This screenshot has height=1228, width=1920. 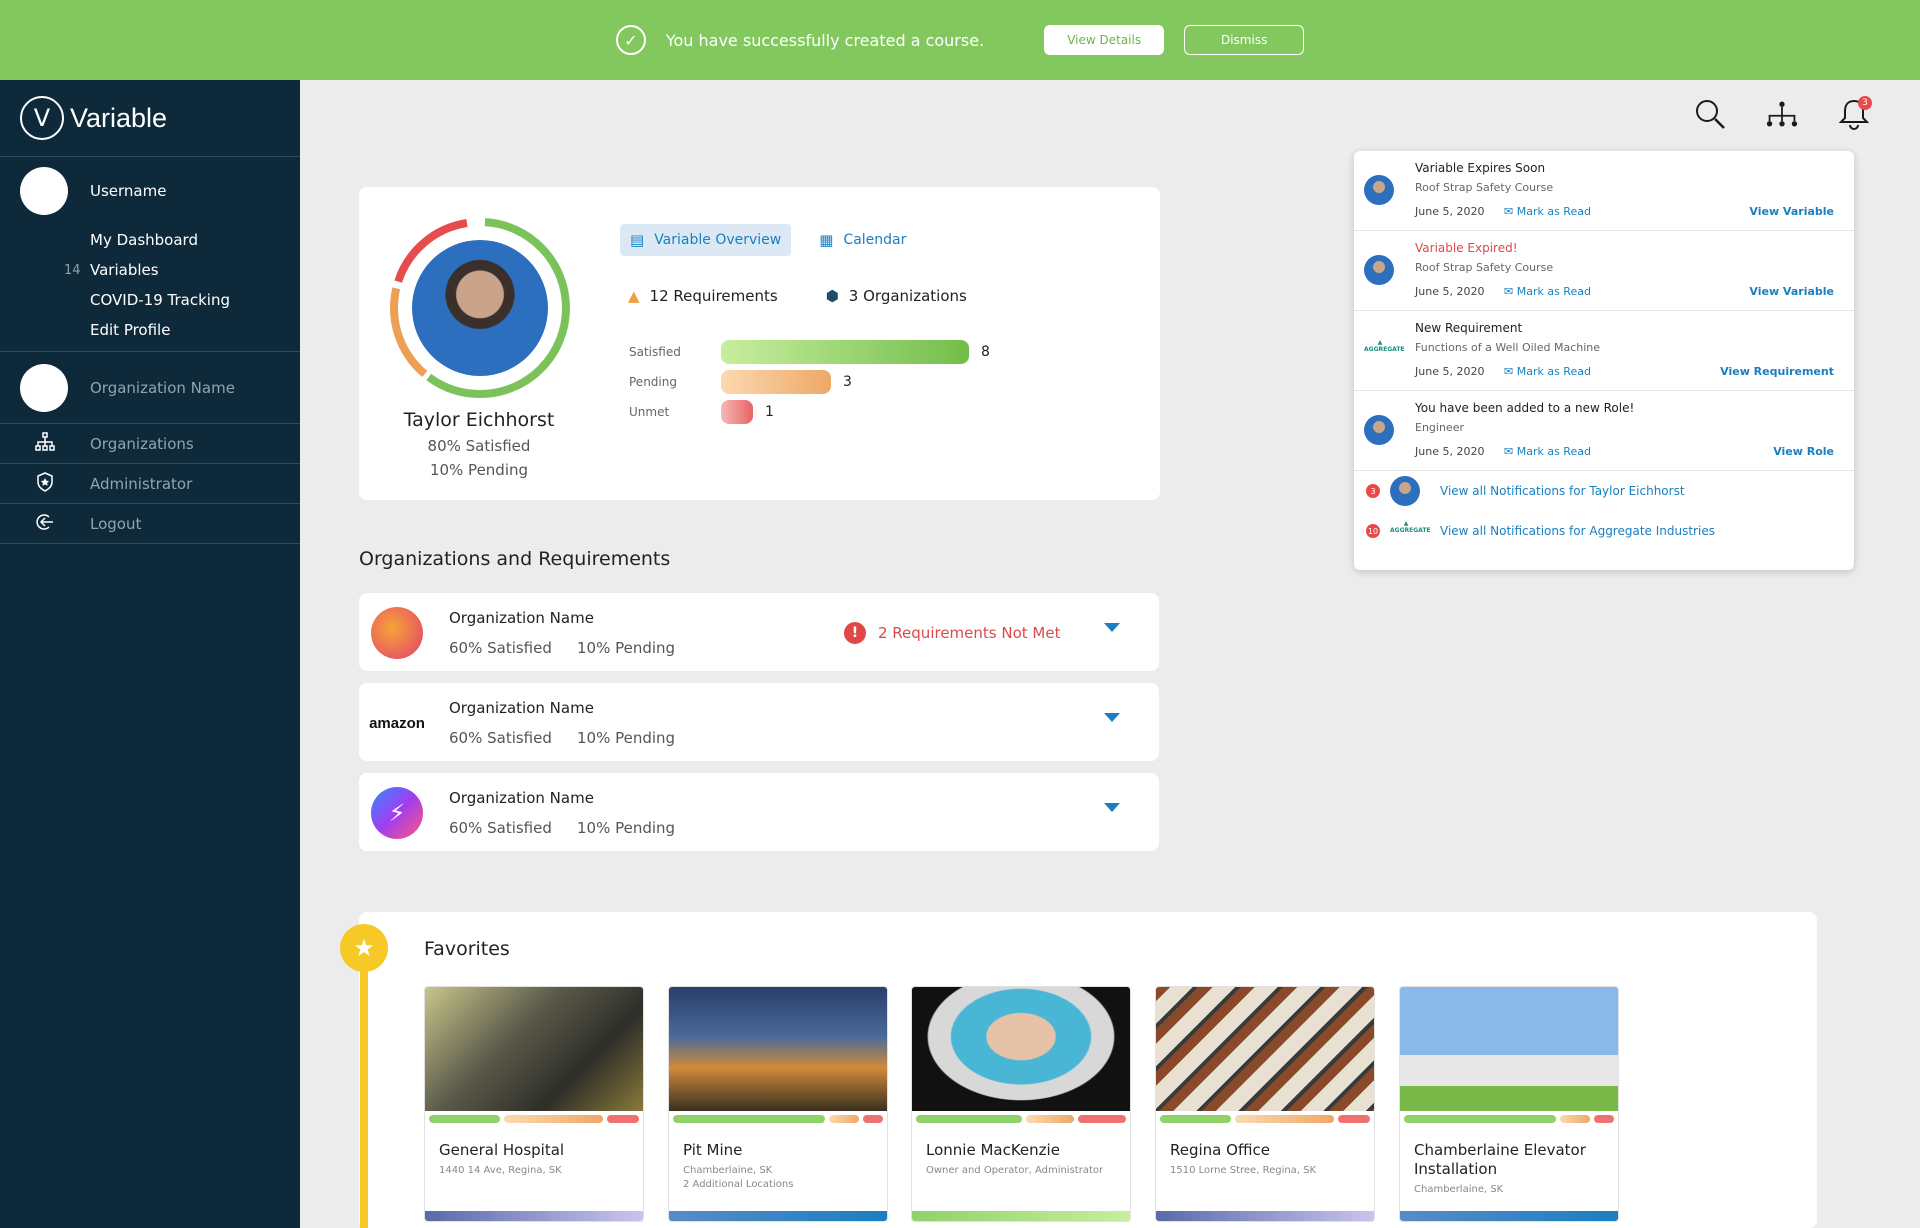 What do you see at coordinates (862, 240) in the screenshot?
I see `tab-calendar: ▦ Calendar` at bounding box center [862, 240].